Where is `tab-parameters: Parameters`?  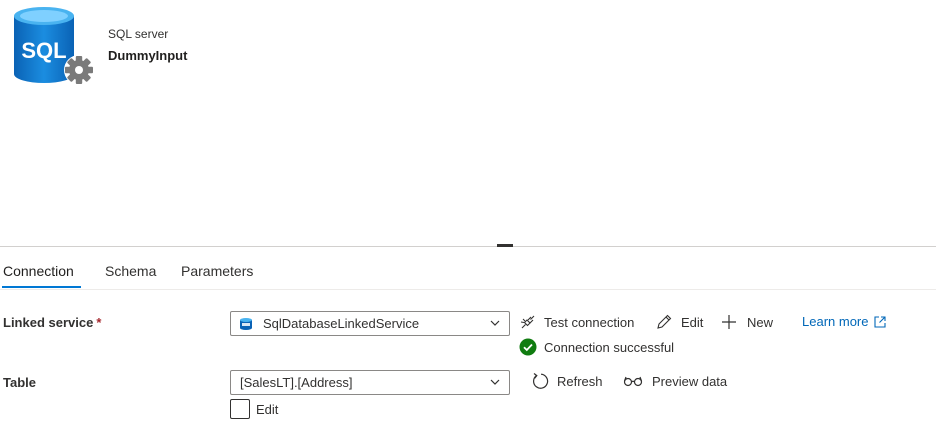
tab-parameters: Parameters is located at coordinates (217, 271).